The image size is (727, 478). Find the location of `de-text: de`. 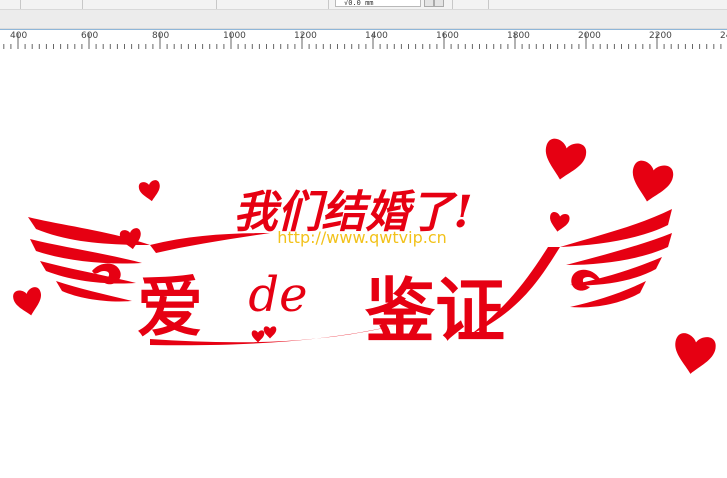

de-text: de is located at coordinates (277, 295).